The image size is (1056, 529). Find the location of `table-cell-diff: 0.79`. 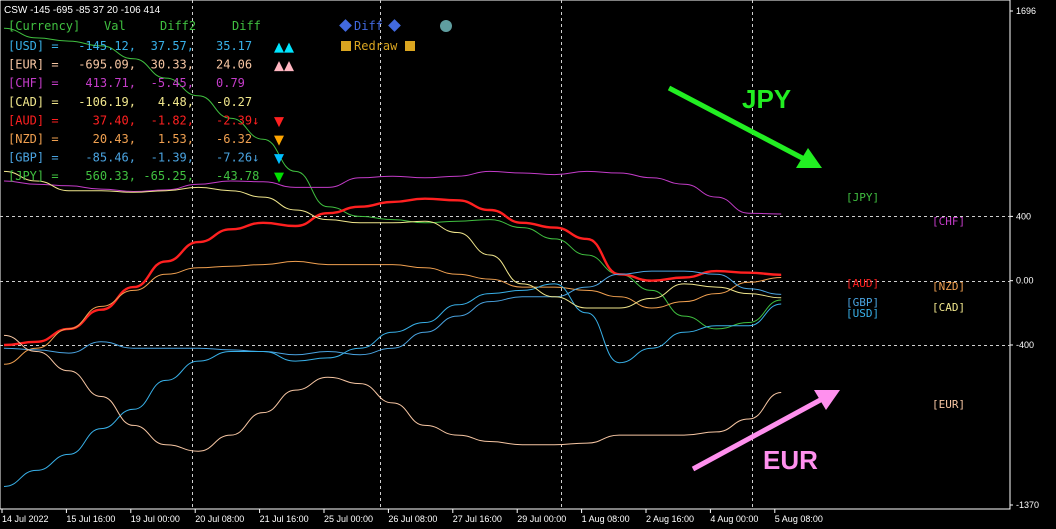

table-cell-diff: 0.79 is located at coordinates (230, 83).